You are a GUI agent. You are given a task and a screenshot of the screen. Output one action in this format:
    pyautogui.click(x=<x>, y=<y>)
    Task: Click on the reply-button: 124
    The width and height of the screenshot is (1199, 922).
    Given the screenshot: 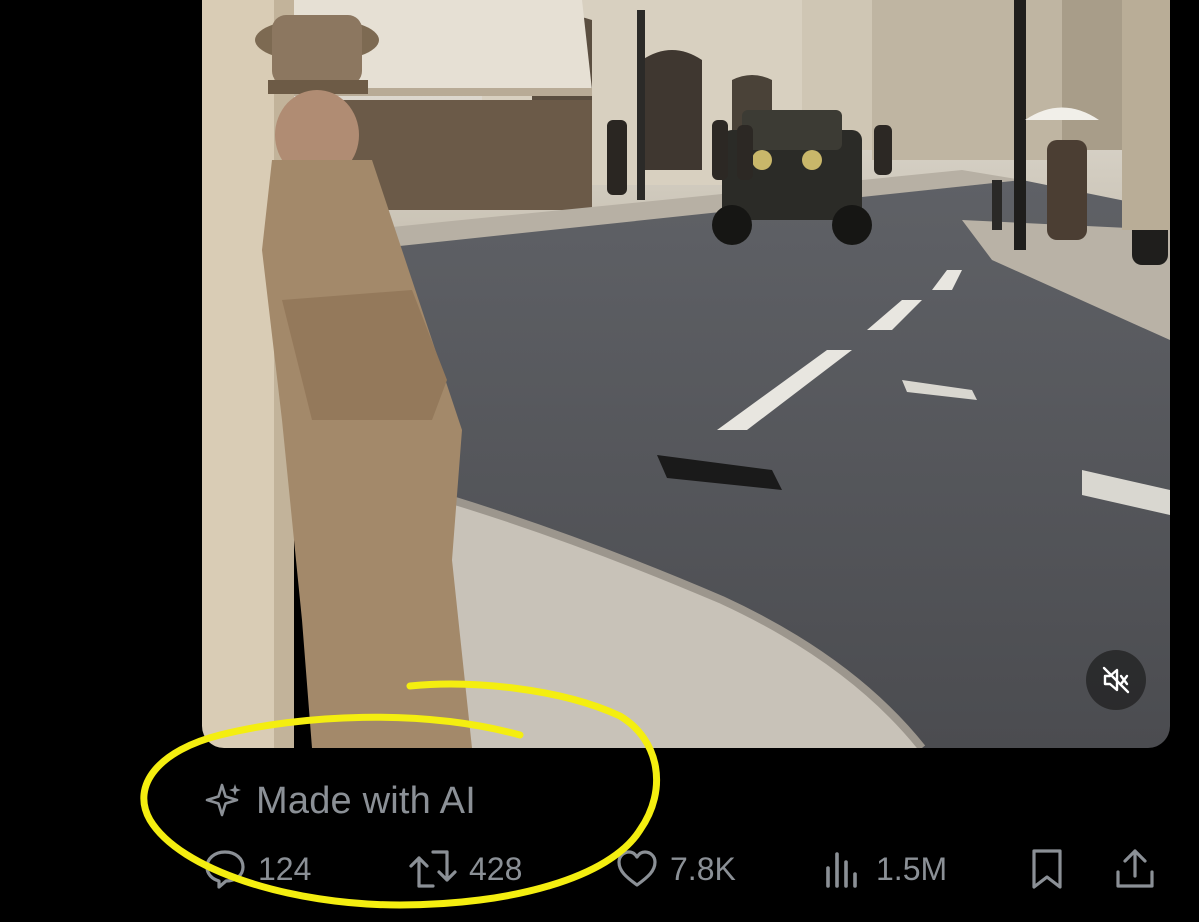 What is the action you would take?
    pyautogui.click(x=256, y=869)
    